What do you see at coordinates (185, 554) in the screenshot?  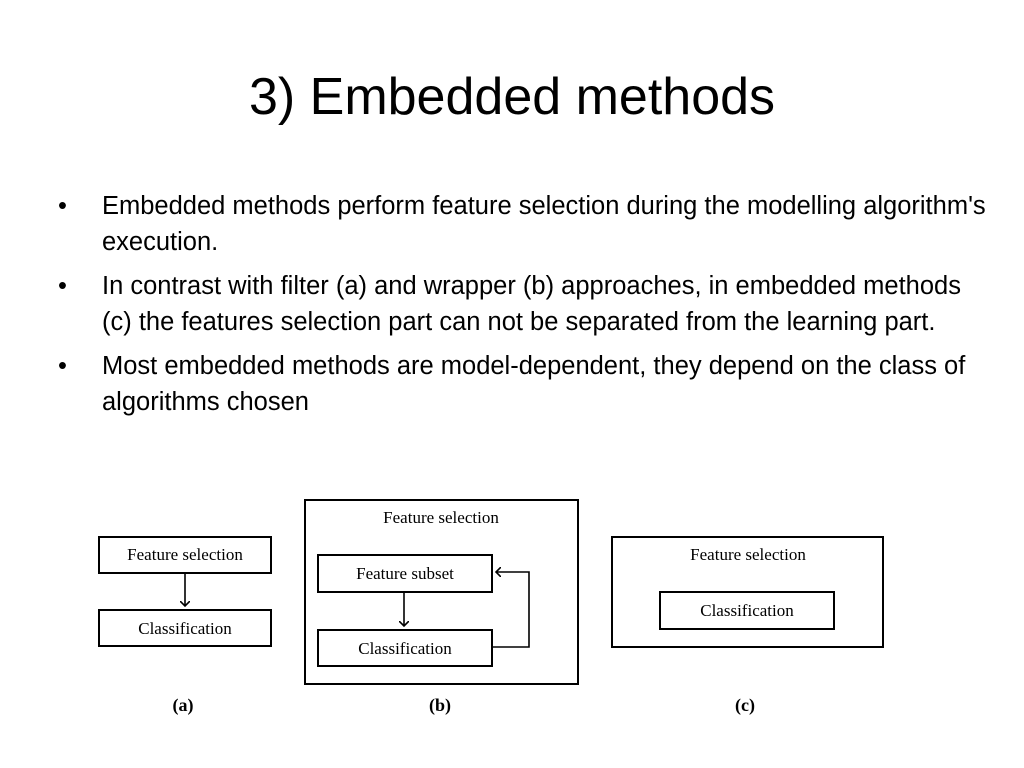 I see `feature-selection-label: Feature selection` at bounding box center [185, 554].